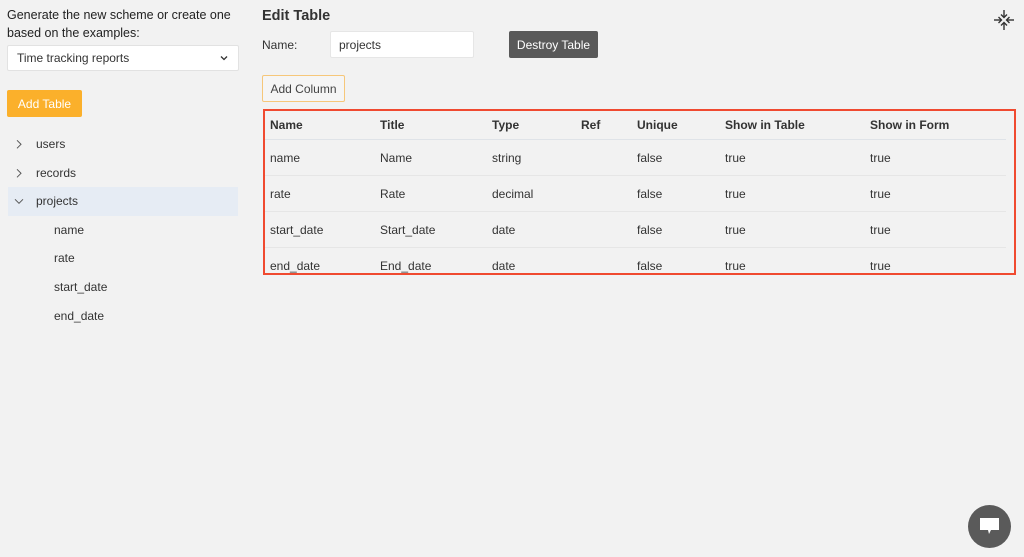 Image resolution: width=1024 pixels, height=557 pixels. What do you see at coordinates (123, 287) in the screenshot?
I see `tree-child-start-date: start_date` at bounding box center [123, 287].